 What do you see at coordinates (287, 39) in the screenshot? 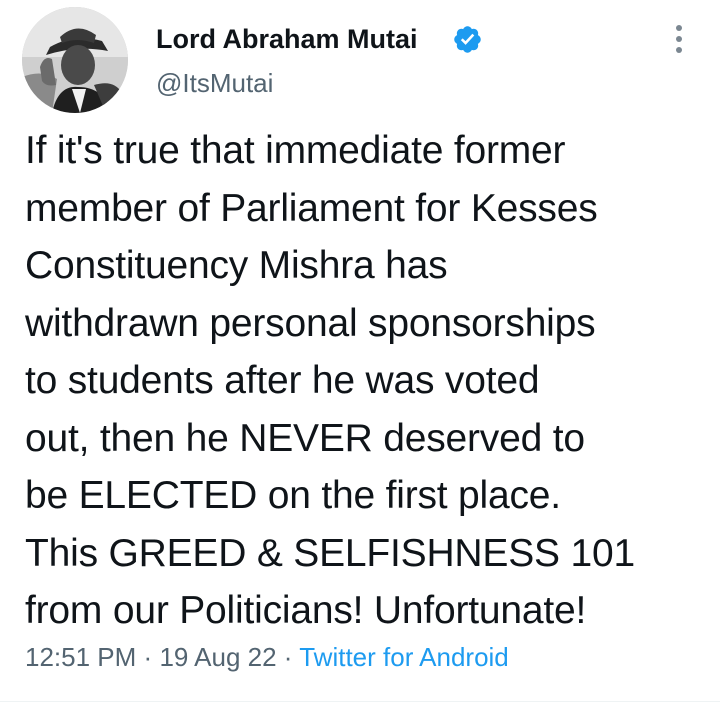
I see `author-display-name: Lord Abraham Mutai` at bounding box center [287, 39].